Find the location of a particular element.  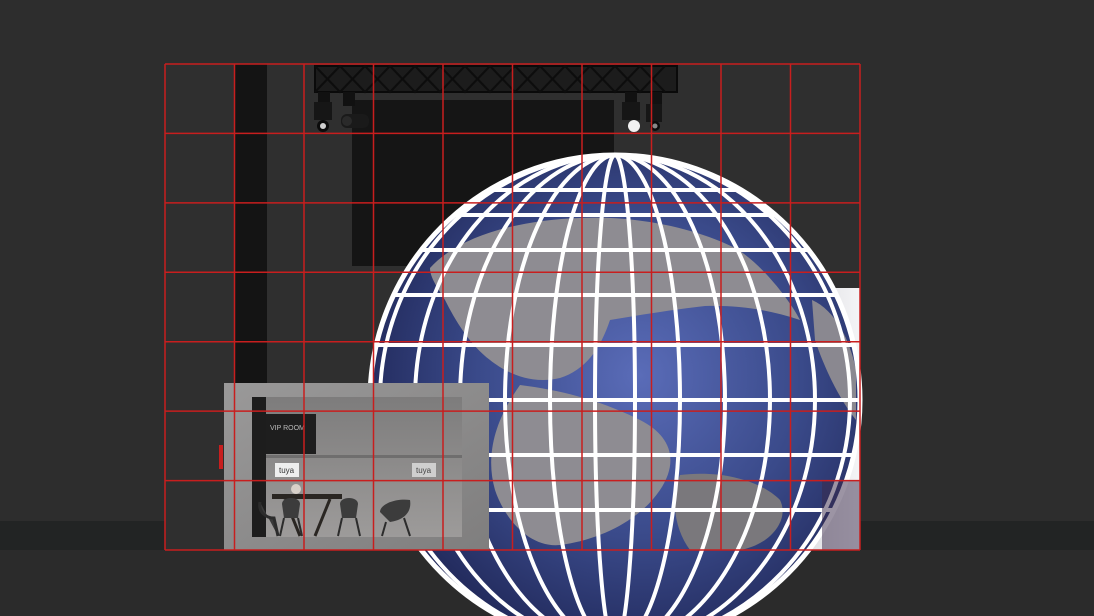

tuya-logo-text: tuya is located at coordinates (287, 470).